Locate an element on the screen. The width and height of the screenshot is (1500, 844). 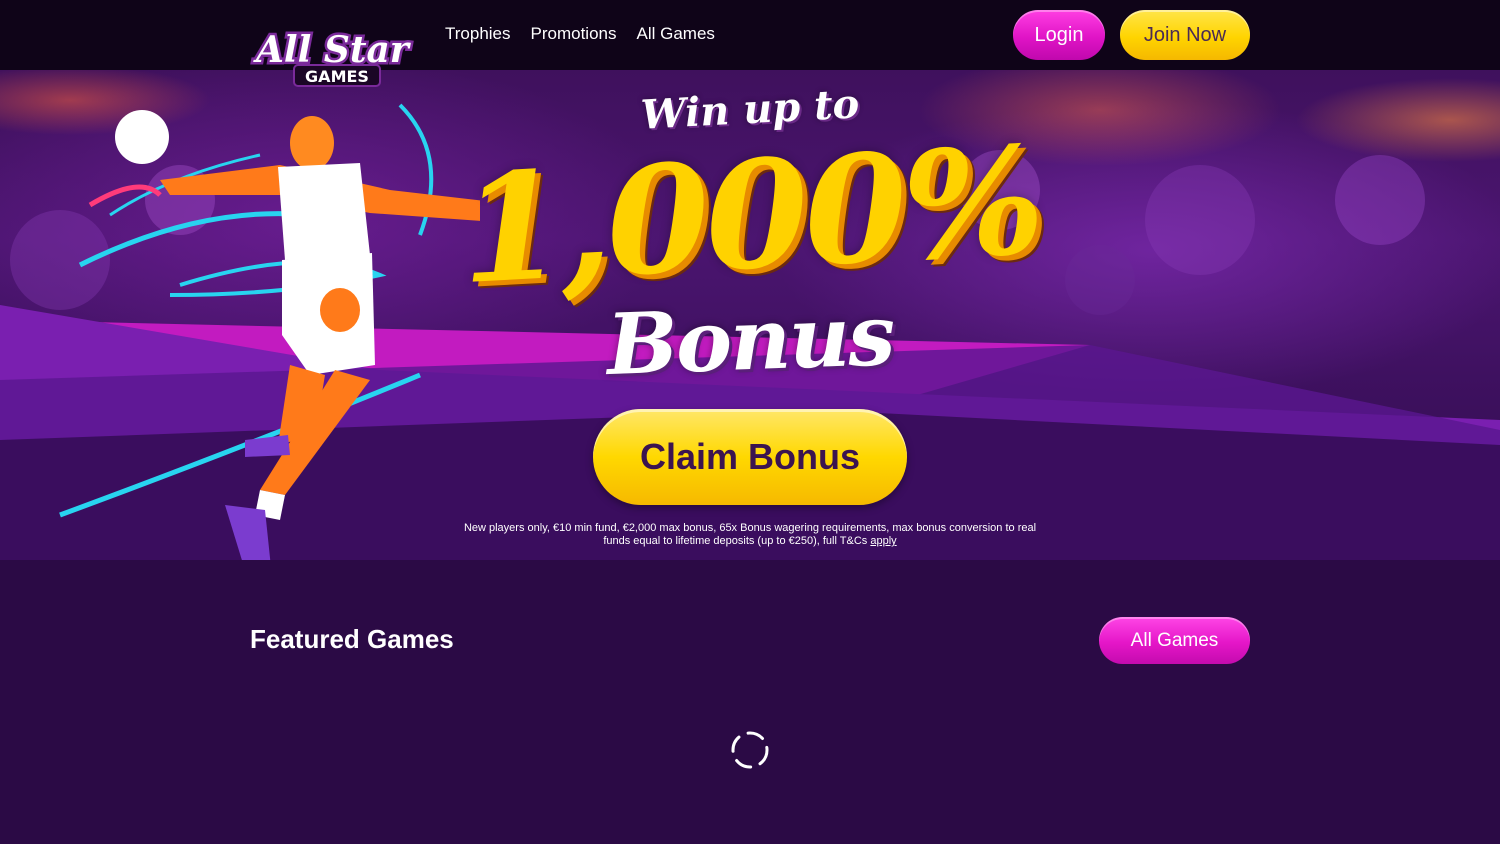
nav-link-all-games: All Games is located at coordinates (676, 34).